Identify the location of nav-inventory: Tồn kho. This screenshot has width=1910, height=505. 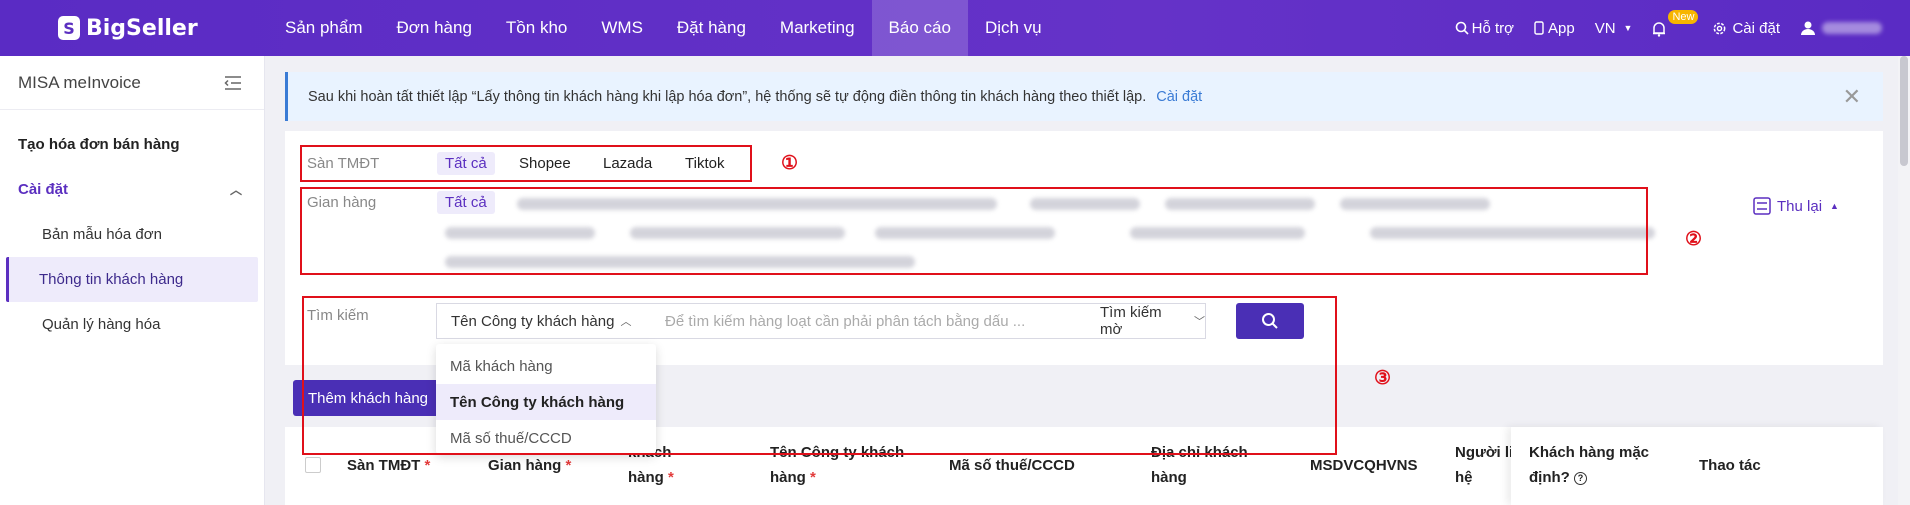
(536, 28).